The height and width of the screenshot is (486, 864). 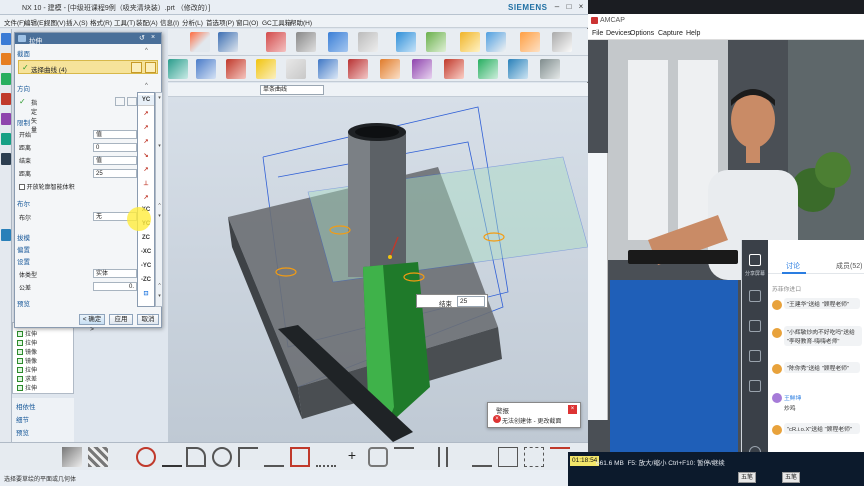 I want to click on vector-option-neg-yc: -YC, so click(x=146, y=266).